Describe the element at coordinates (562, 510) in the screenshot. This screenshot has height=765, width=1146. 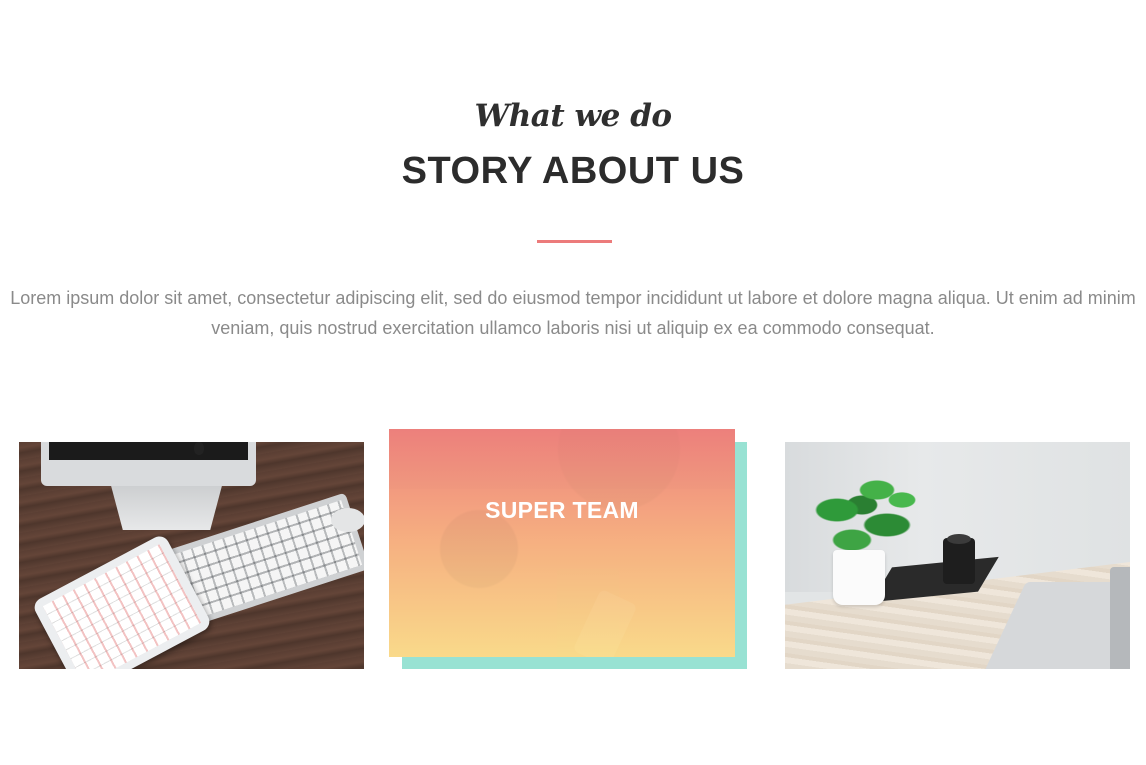
I see `super-team-title: SUPER TEAM` at that location.